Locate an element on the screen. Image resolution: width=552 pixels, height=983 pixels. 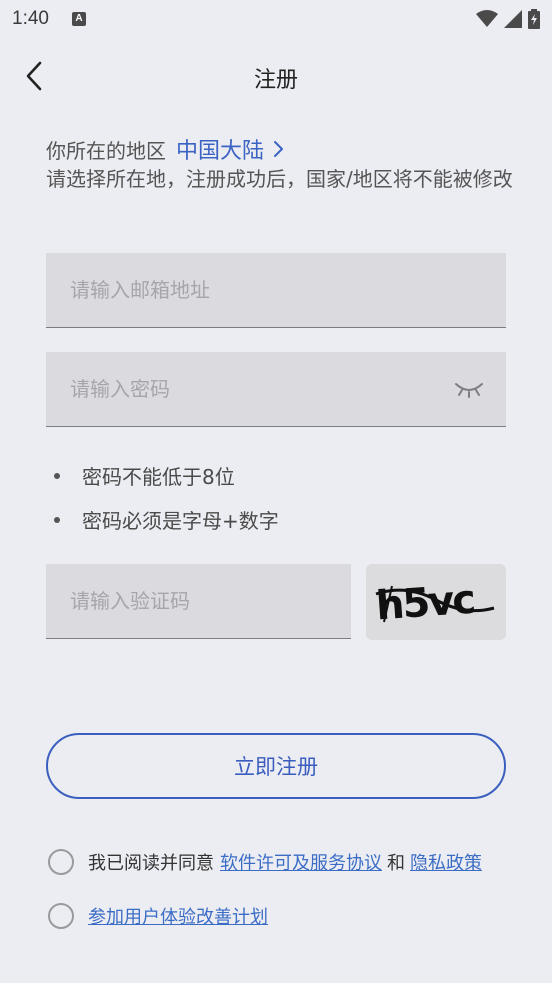
app-notification-icon: A is located at coordinates (79, 19).